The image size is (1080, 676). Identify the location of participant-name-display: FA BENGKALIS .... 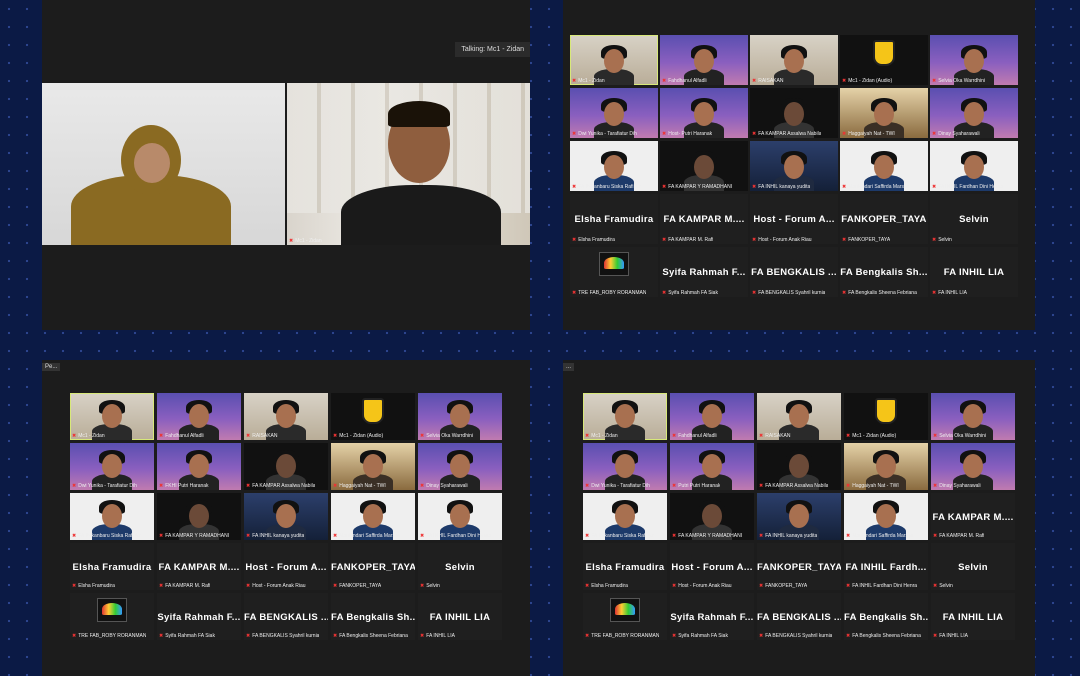
(286, 617).